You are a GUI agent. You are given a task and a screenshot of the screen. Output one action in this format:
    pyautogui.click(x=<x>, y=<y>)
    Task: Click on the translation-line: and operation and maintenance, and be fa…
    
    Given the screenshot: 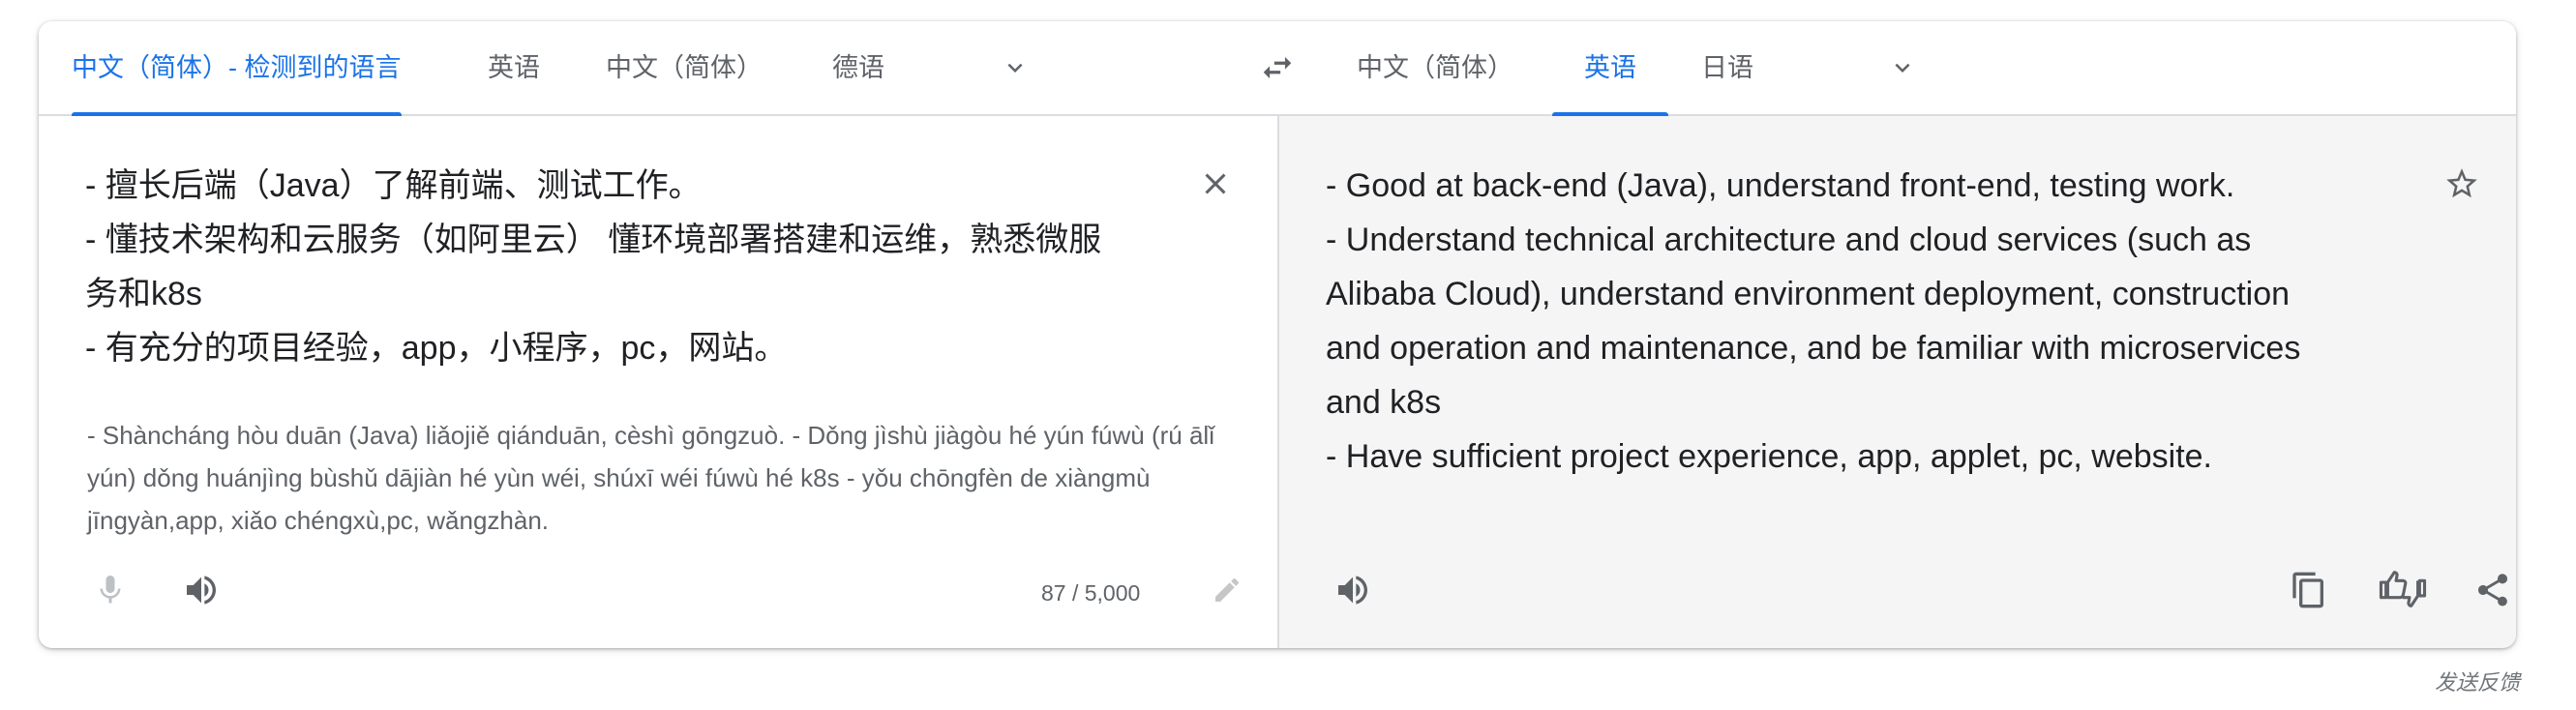 What is the action you would take?
    pyautogui.click(x=1813, y=348)
    